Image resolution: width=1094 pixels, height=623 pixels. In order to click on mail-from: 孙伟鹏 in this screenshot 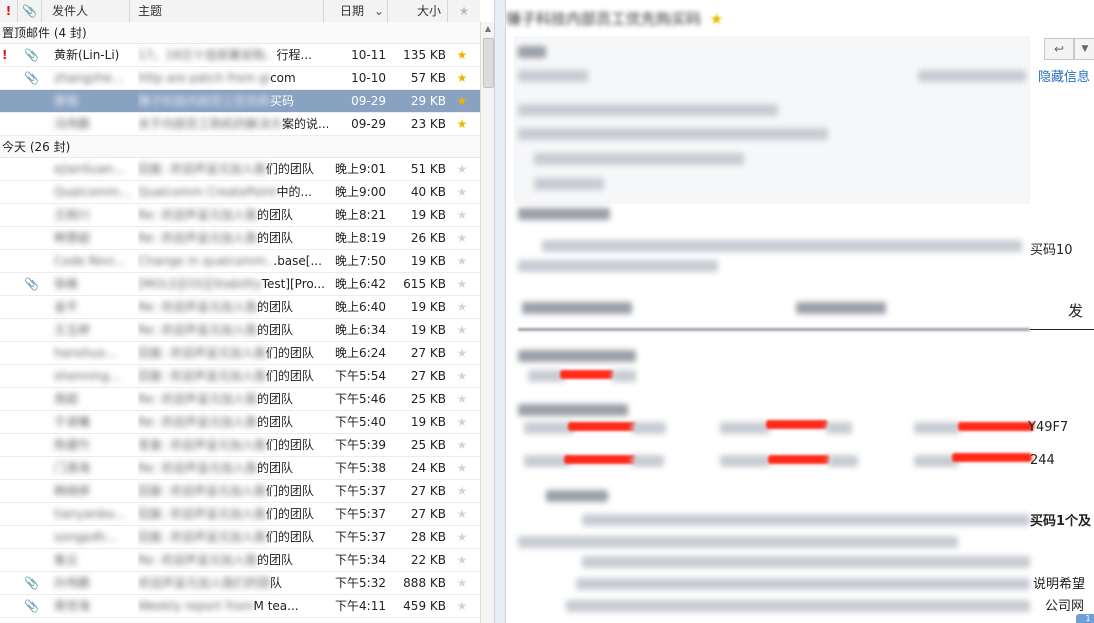, I will do `click(72, 583)`.